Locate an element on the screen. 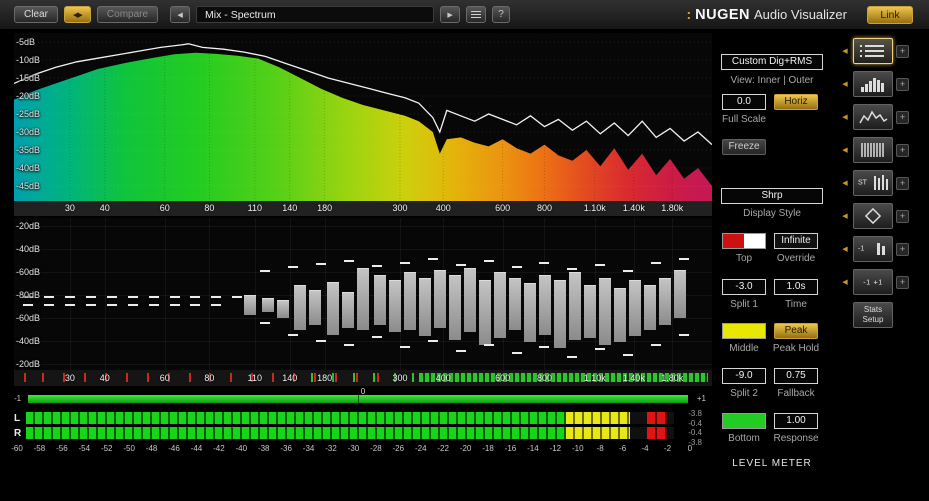 This screenshot has height=501, width=929. swap-arrows-icon: ◀▶ is located at coordinates (78, 15).